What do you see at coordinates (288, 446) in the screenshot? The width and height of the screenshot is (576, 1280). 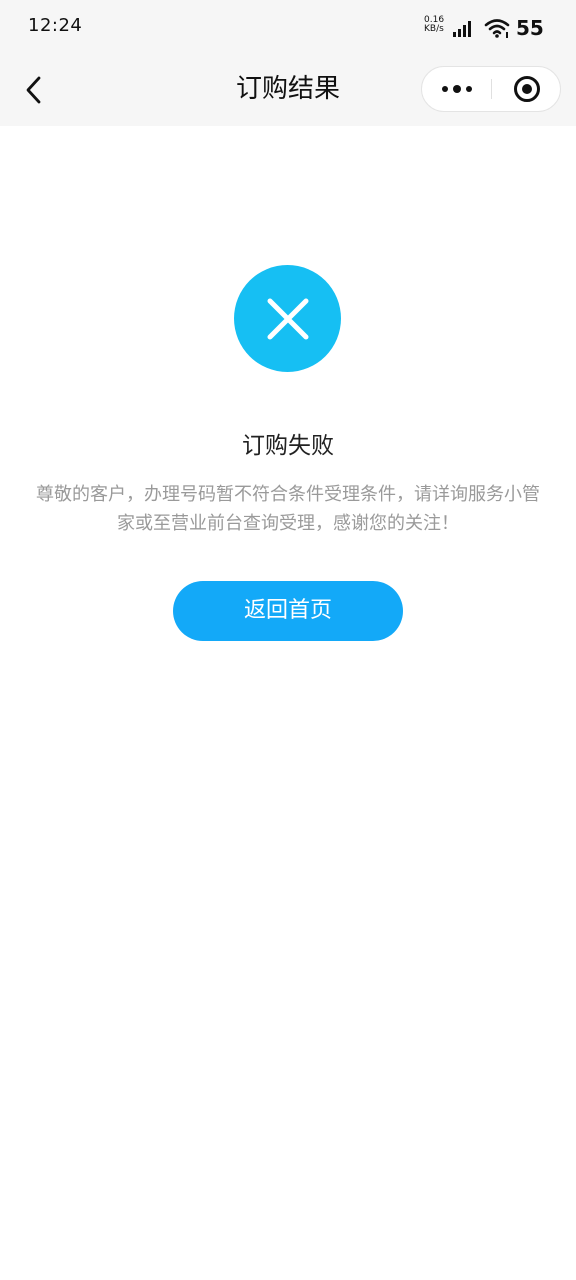 I see `result-title: 订购失败` at bounding box center [288, 446].